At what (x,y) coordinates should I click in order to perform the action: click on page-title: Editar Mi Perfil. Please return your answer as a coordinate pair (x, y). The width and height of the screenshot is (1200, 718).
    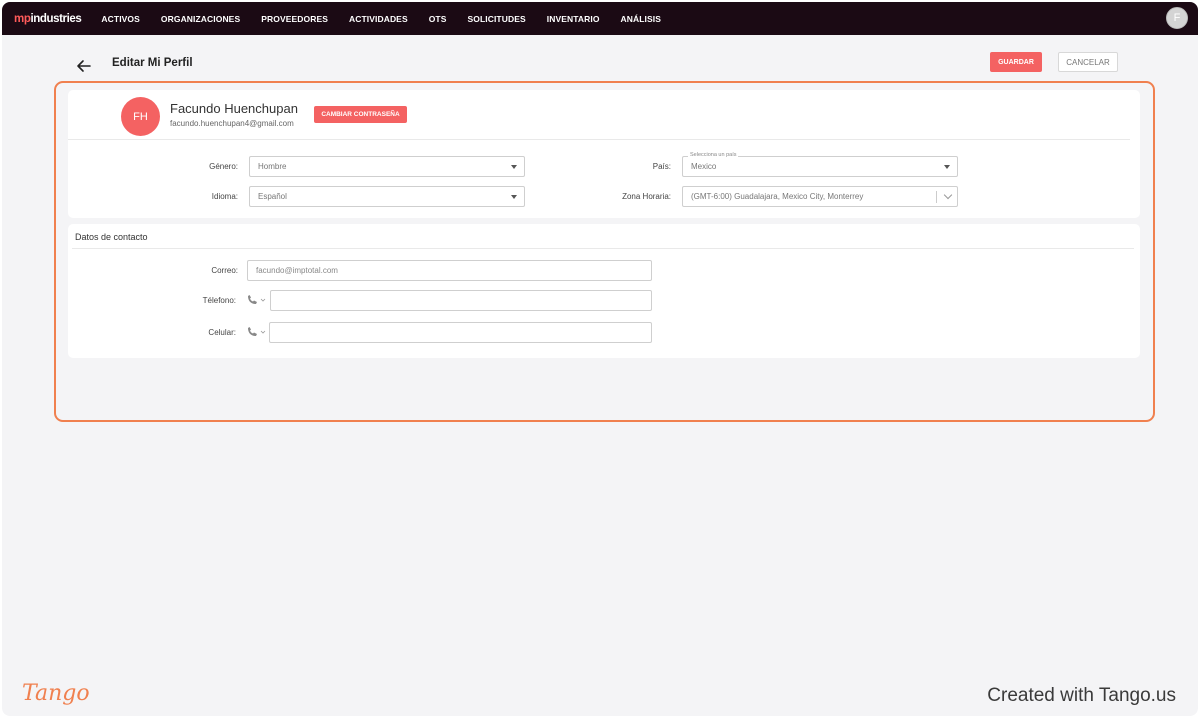
    Looking at the image, I should click on (152, 63).